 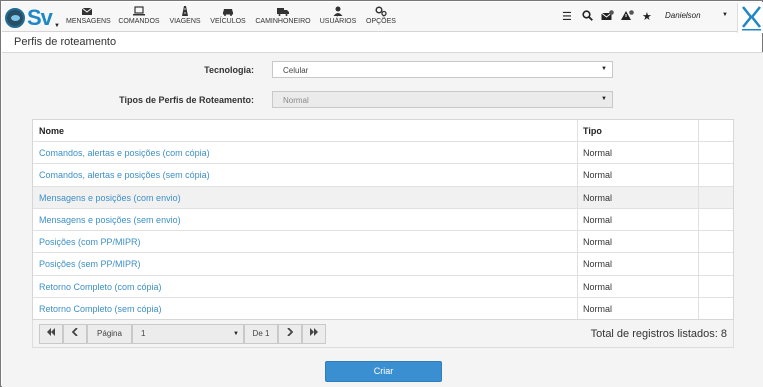 I want to click on total-records: Total de registros listados: 8, so click(x=658, y=334).